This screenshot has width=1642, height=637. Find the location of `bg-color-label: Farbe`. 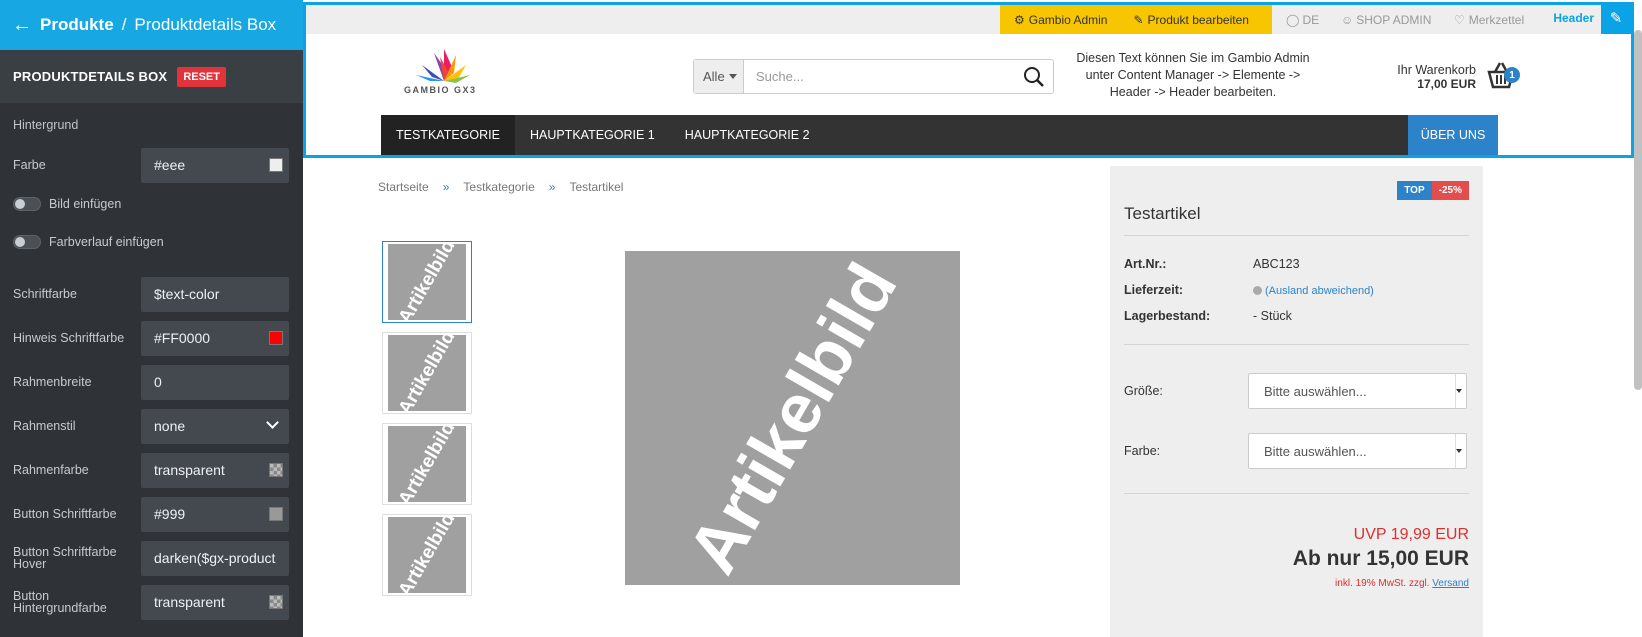

bg-color-label: Farbe is located at coordinates (29, 165).